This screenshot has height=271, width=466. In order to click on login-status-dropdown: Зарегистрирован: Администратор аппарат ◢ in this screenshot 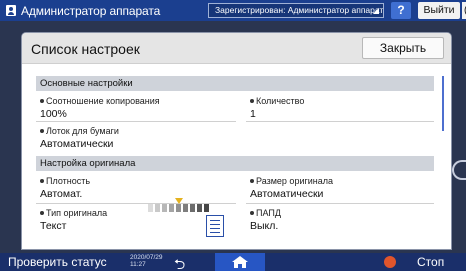, I will do `click(296, 10)`.